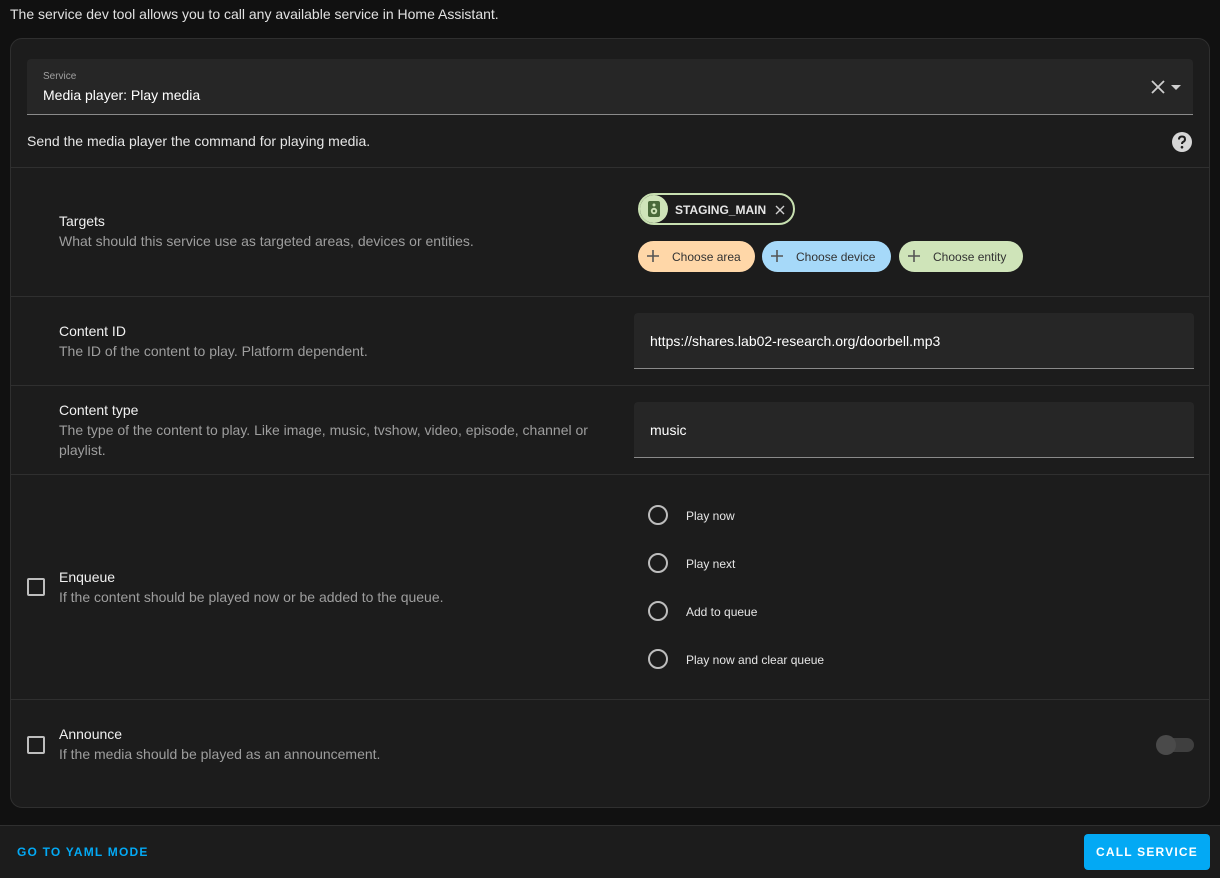  I want to click on announce-title: Announce, so click(91, 734).